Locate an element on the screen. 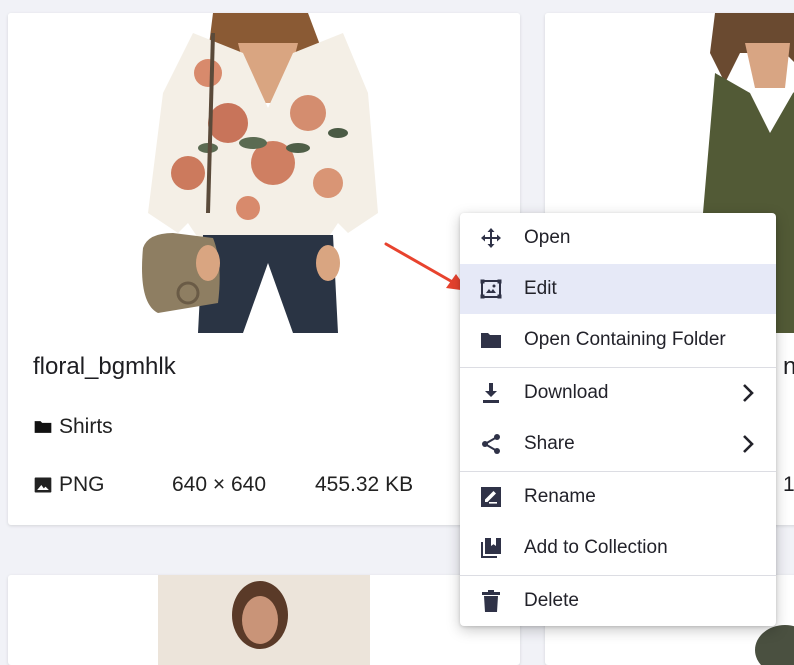 This screenshot has width=794, height=665. menu-item-rename: Rename is located at coordinates (618, 497).